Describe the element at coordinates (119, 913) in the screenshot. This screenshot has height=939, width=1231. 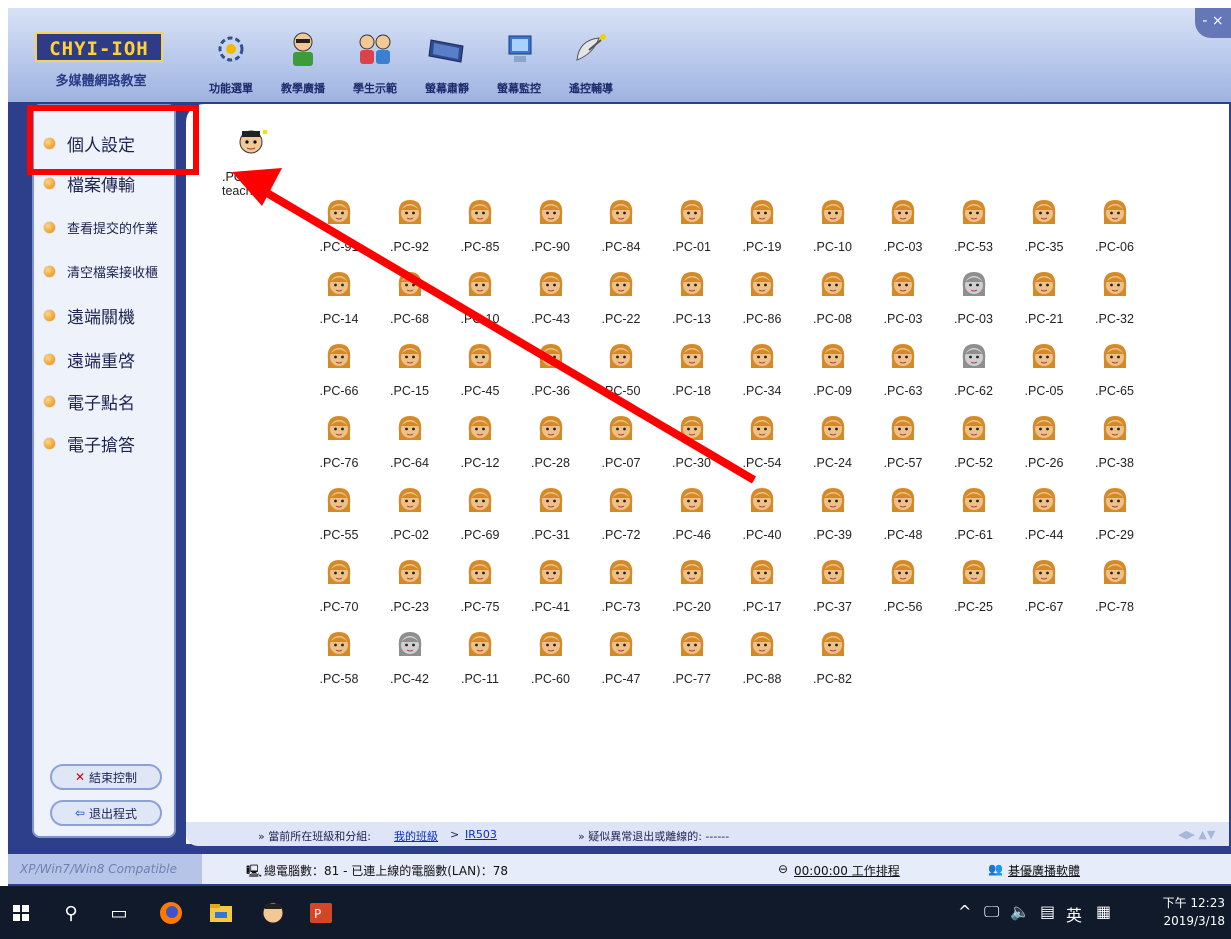
I see `task-view-icon: ▭` at that location.